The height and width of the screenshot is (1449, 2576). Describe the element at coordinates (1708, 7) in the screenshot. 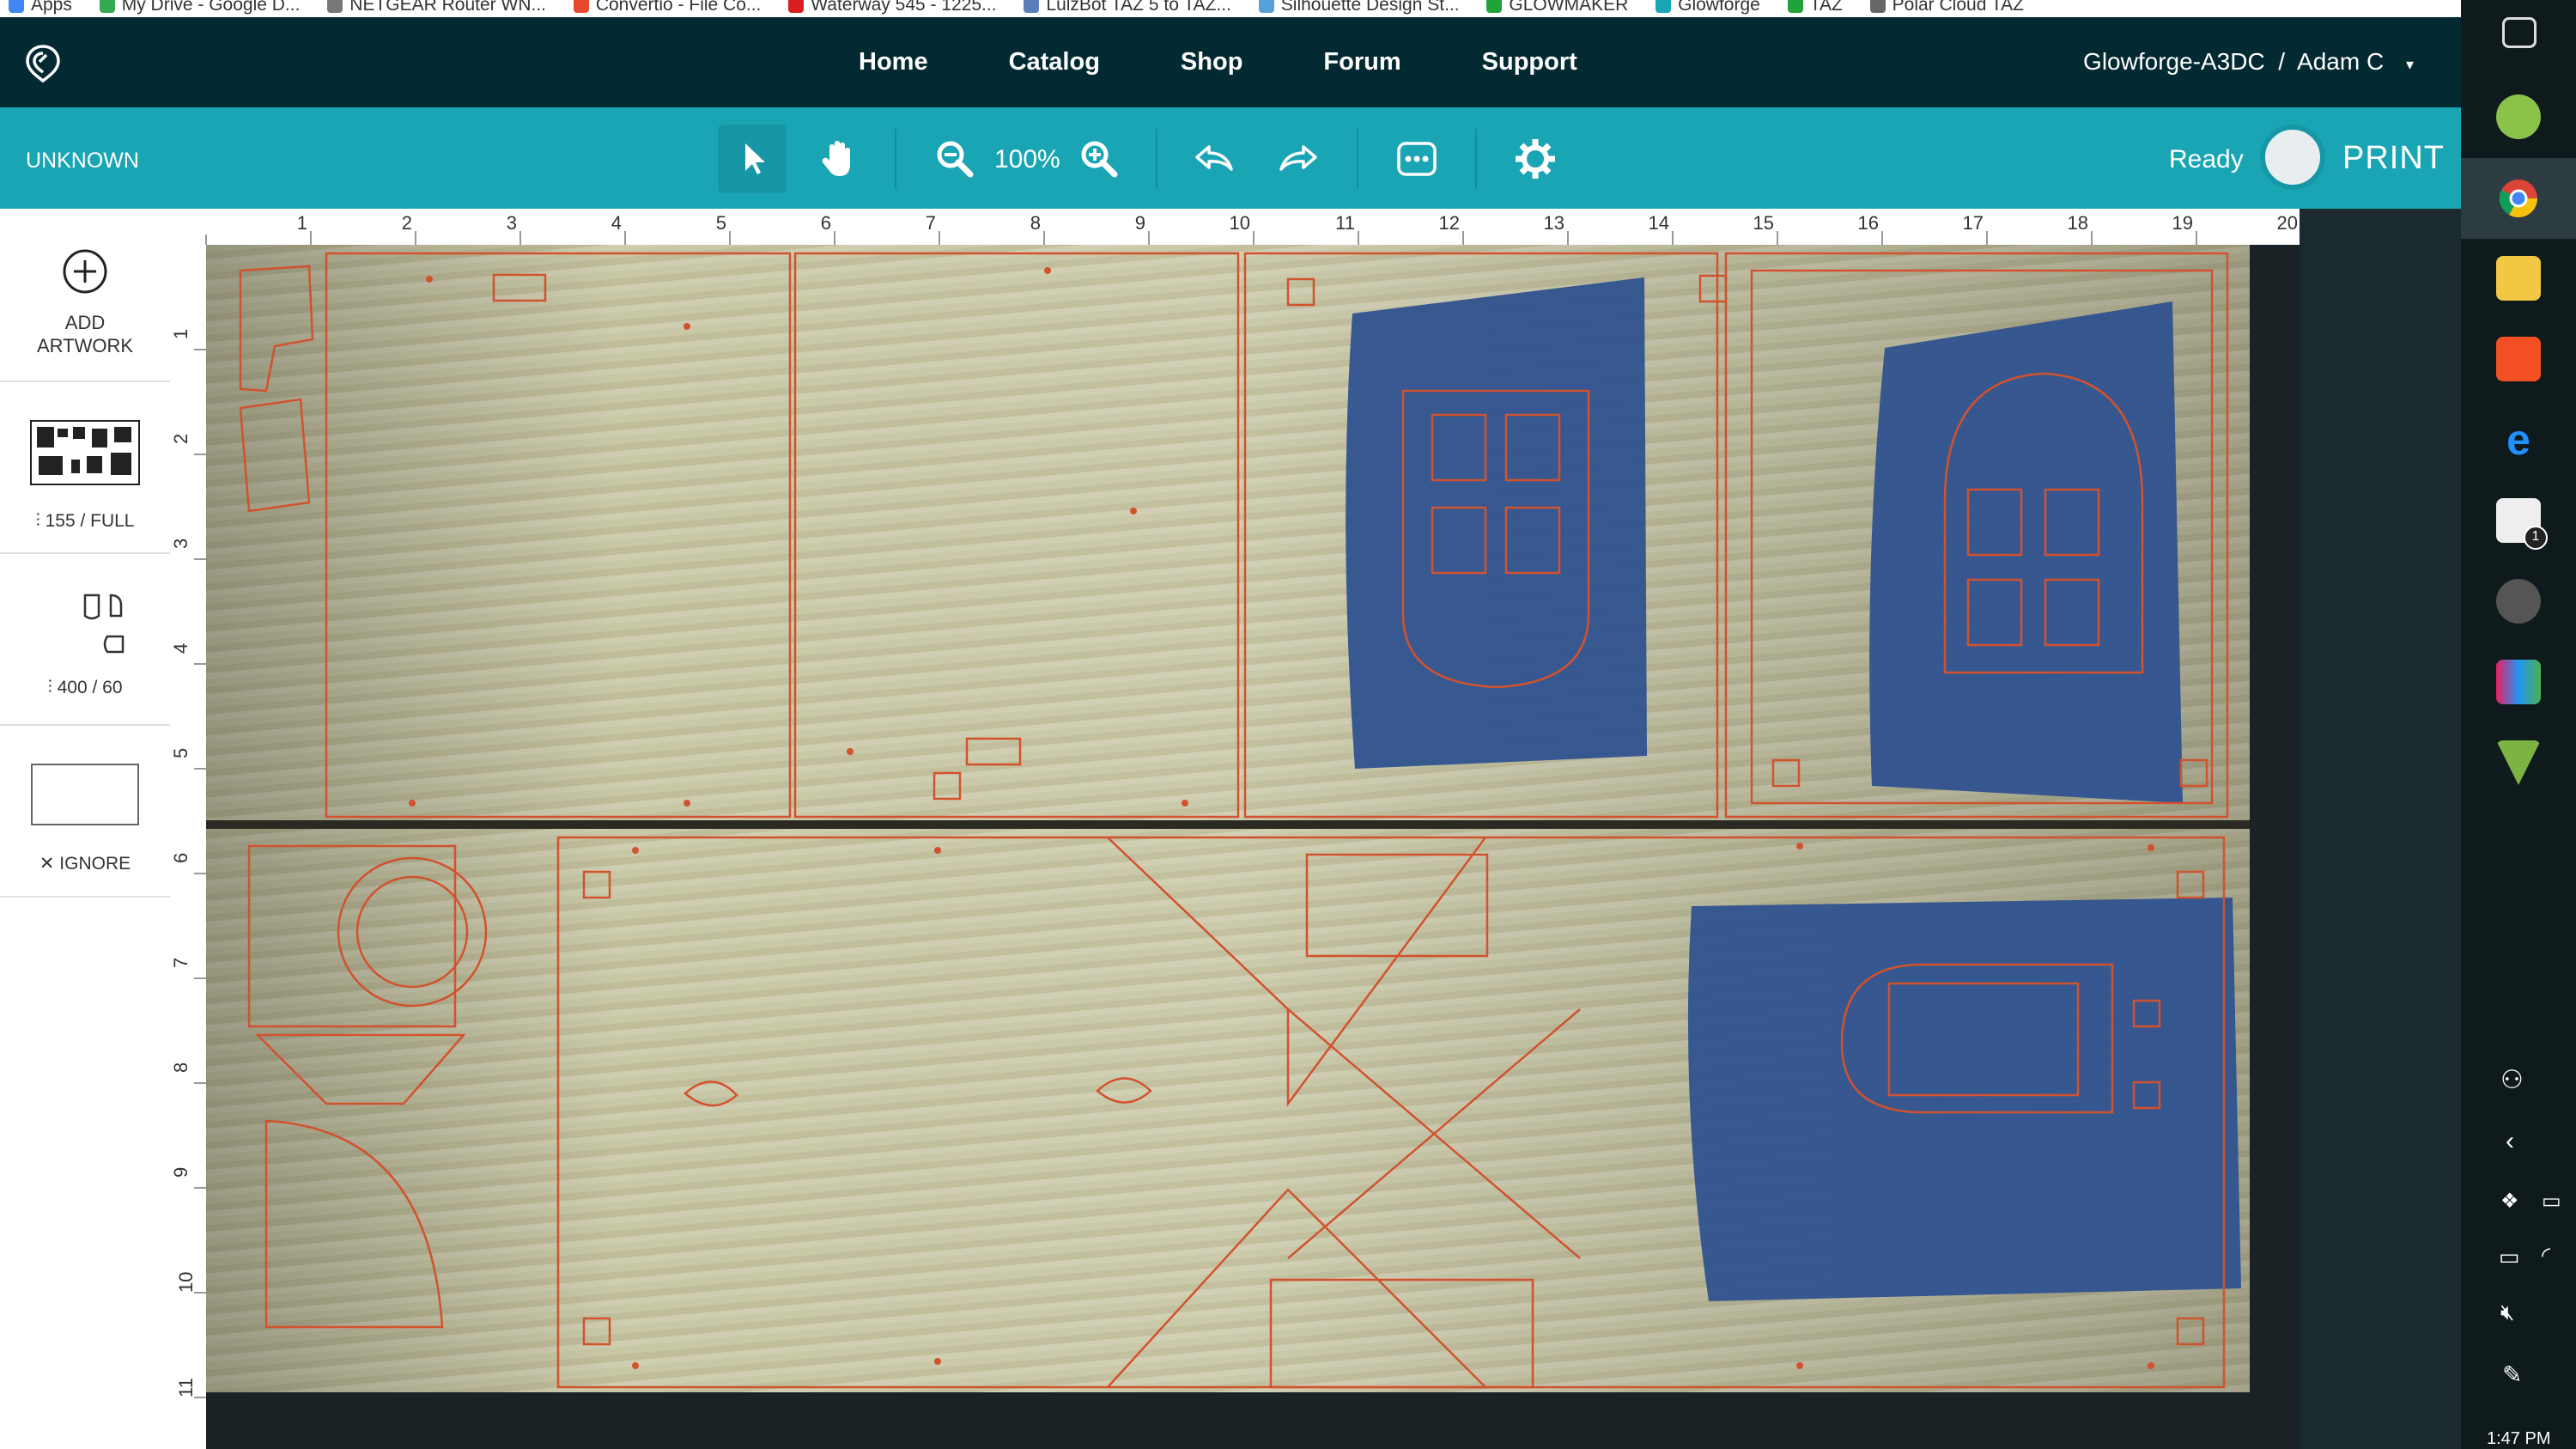

I see `bookmark-glowforge: Glowforge` at that location.